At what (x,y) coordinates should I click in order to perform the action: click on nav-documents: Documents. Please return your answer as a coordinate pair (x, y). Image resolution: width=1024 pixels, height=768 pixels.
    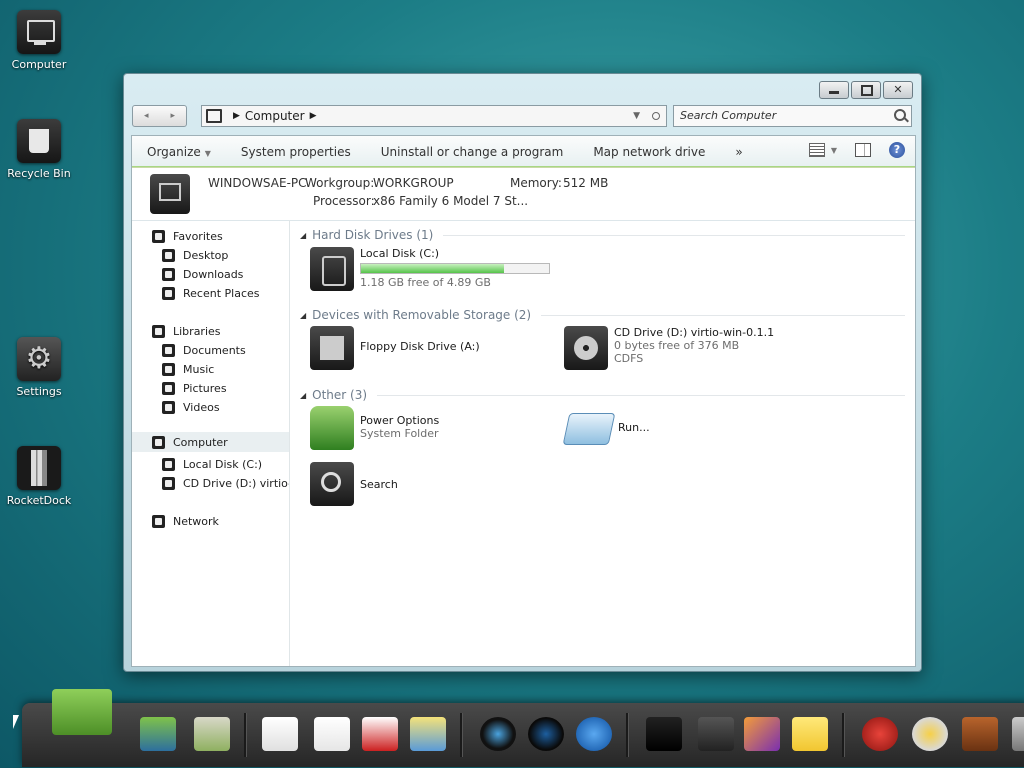
    Looking at the image, I should click on (204, 350).